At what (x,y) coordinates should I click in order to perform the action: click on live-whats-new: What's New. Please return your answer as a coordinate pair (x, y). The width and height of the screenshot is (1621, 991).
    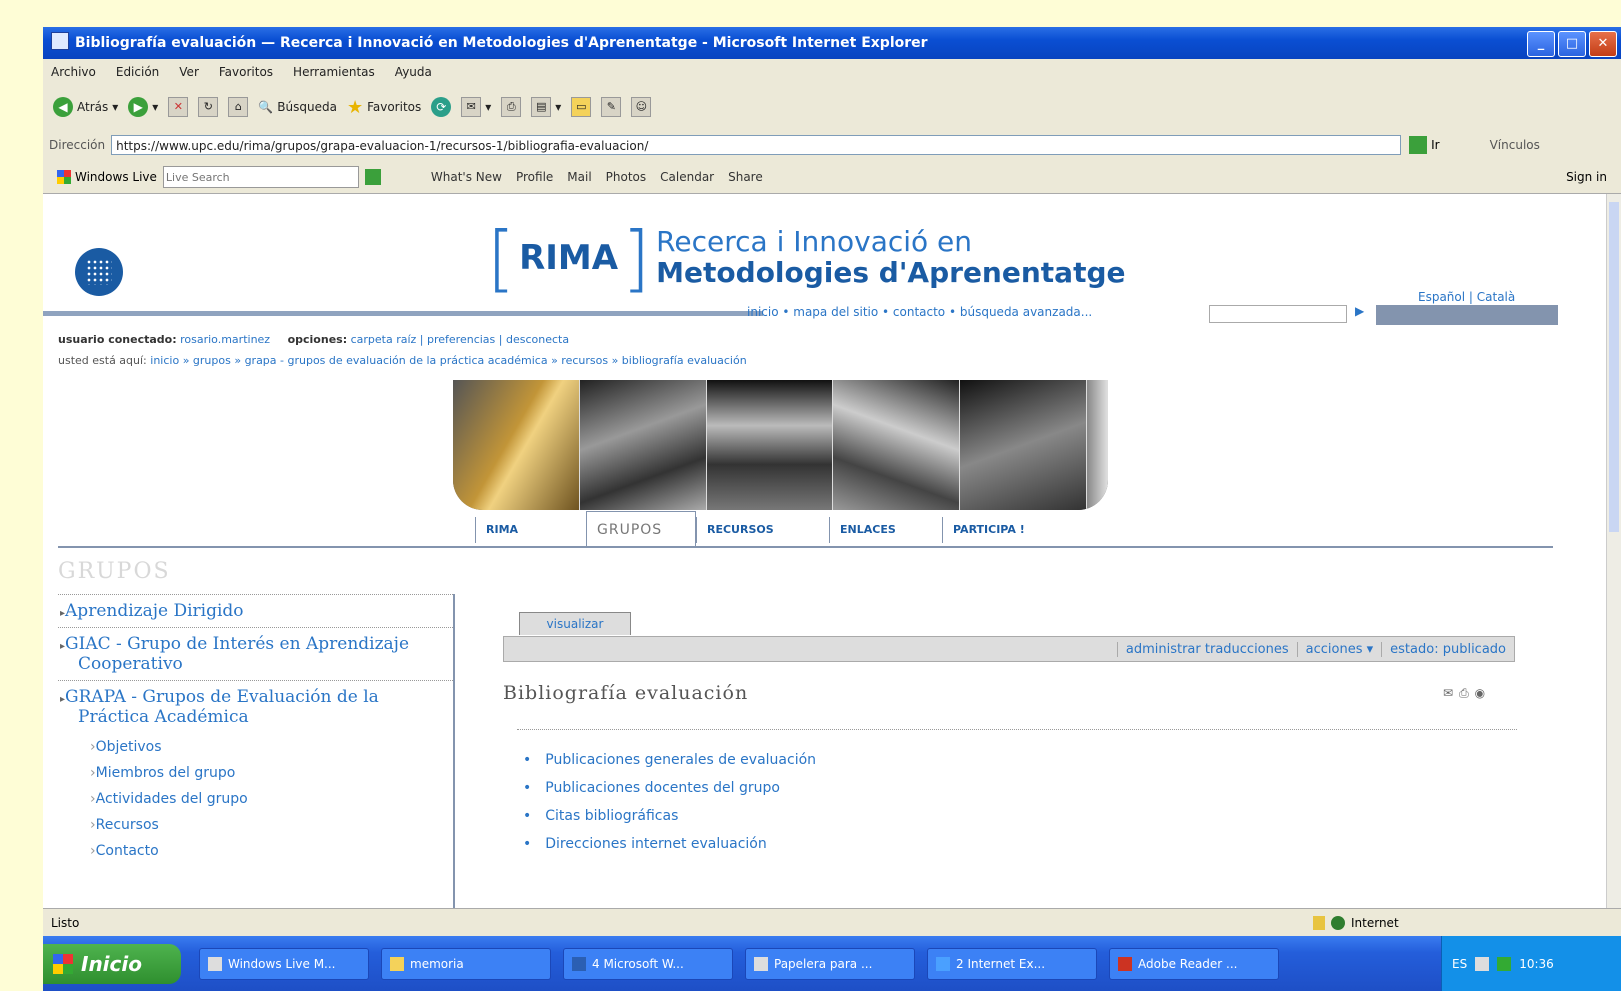
    Looking at the image, I should click on (466, 177).